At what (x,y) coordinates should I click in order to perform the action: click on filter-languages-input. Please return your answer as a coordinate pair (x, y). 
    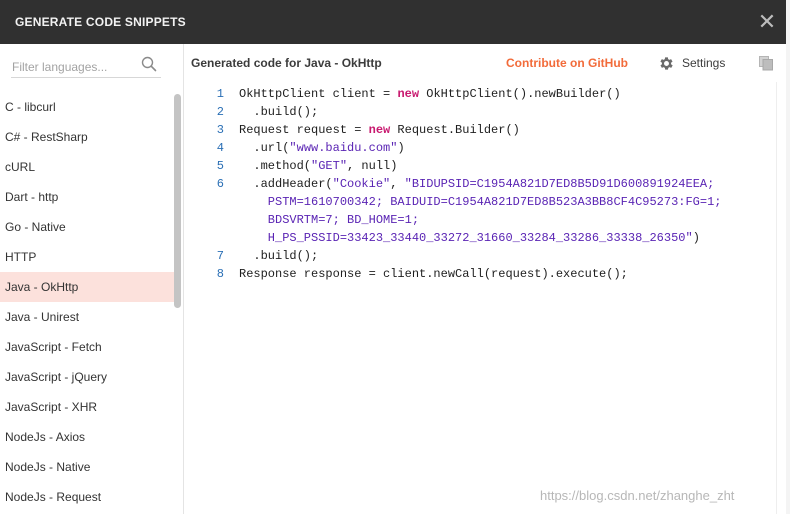
    Looking at the image, I should click on (72, 67).